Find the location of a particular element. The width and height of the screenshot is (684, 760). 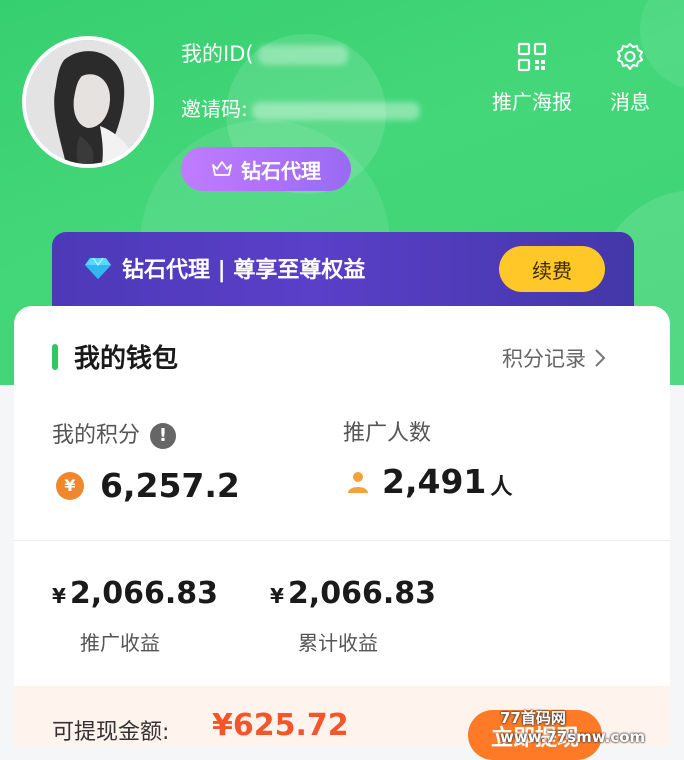

promo-income-label: 推广收益 is located at coordinates (120, 643).